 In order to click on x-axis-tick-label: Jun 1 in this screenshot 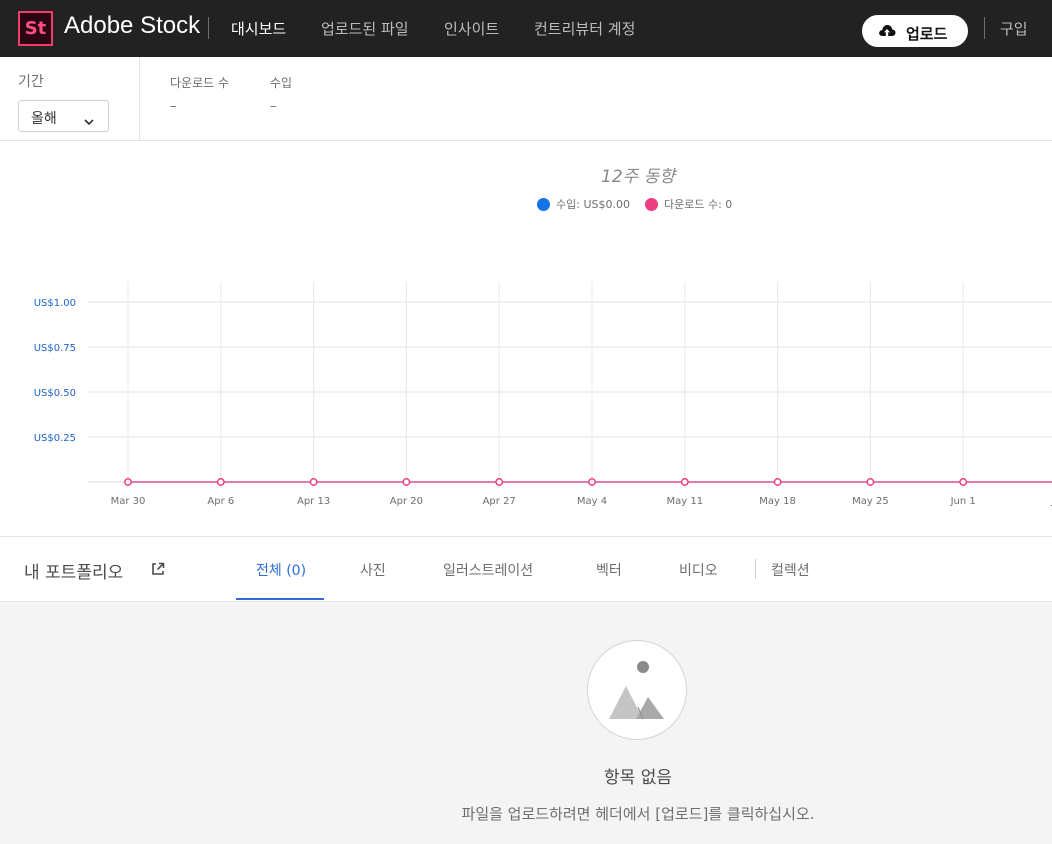, I will do `click(963, 501)`.